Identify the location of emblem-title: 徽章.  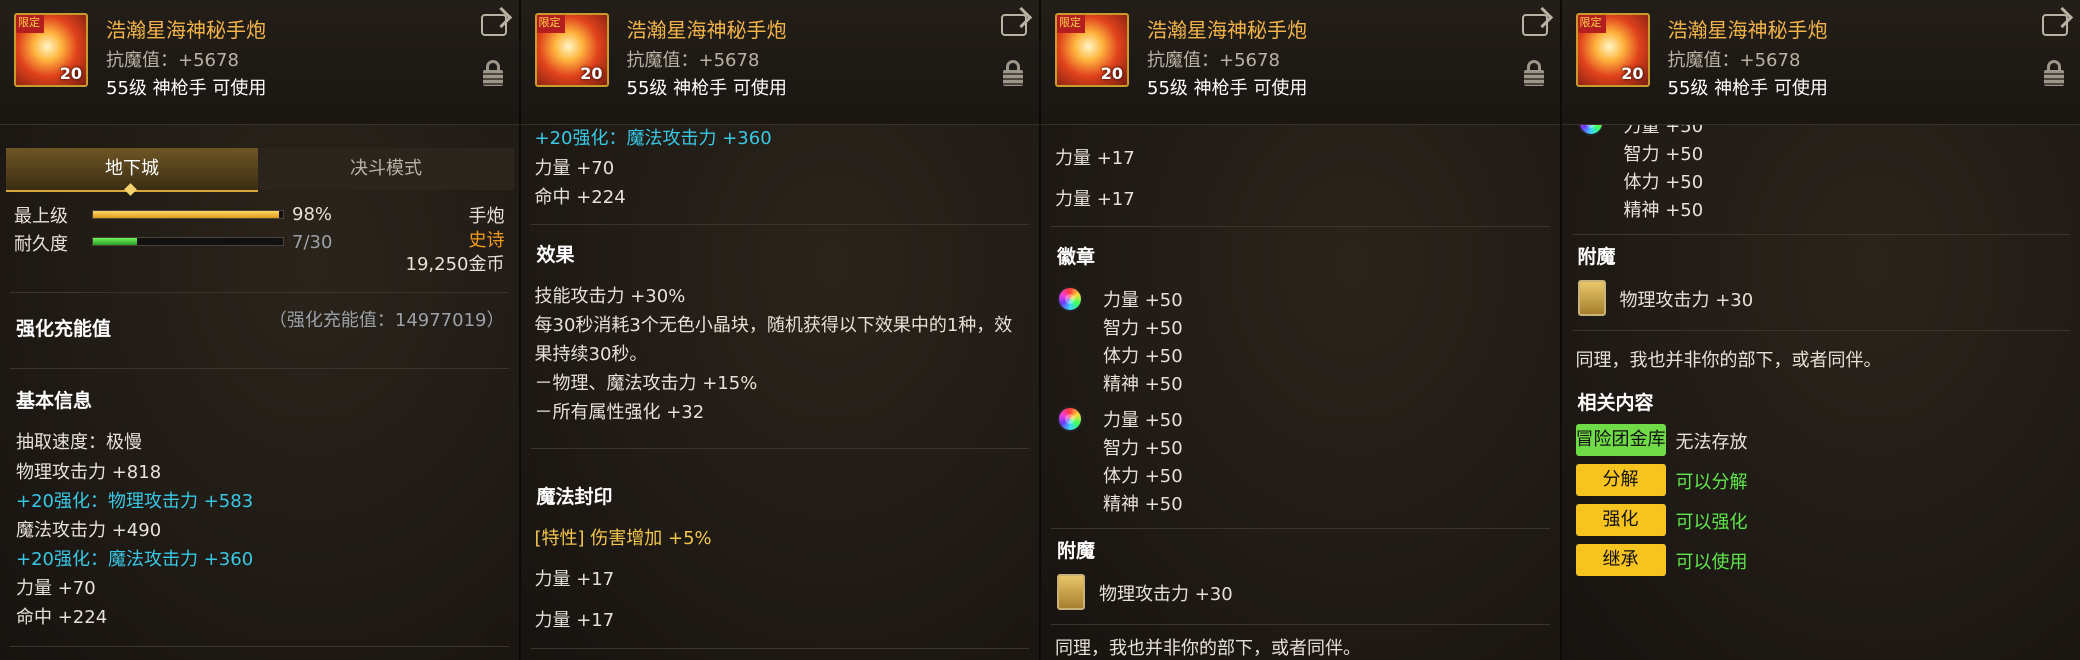
(1076, 257).